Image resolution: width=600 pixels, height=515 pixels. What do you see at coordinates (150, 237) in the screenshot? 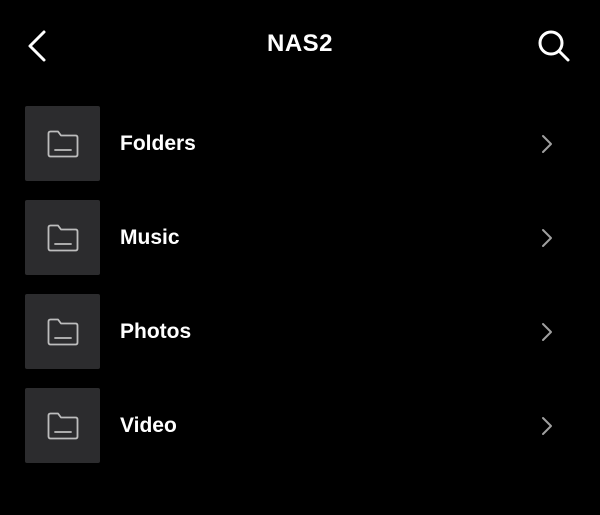
I see `list-item-label: Music` at bounding box center [150, 237].